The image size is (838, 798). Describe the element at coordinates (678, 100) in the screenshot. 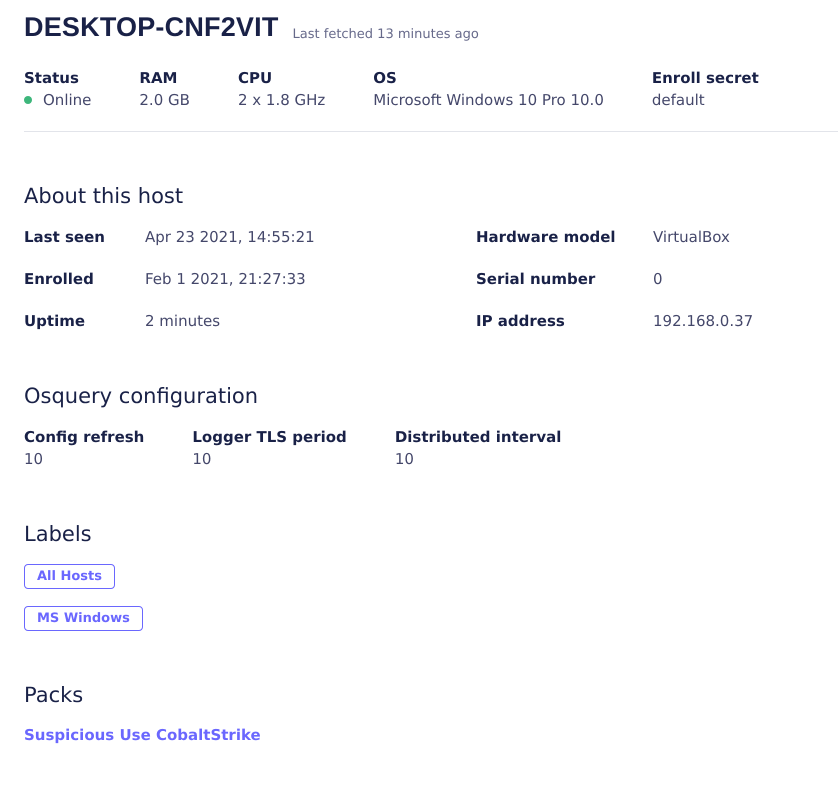

I see `summary-value: default` at that location.